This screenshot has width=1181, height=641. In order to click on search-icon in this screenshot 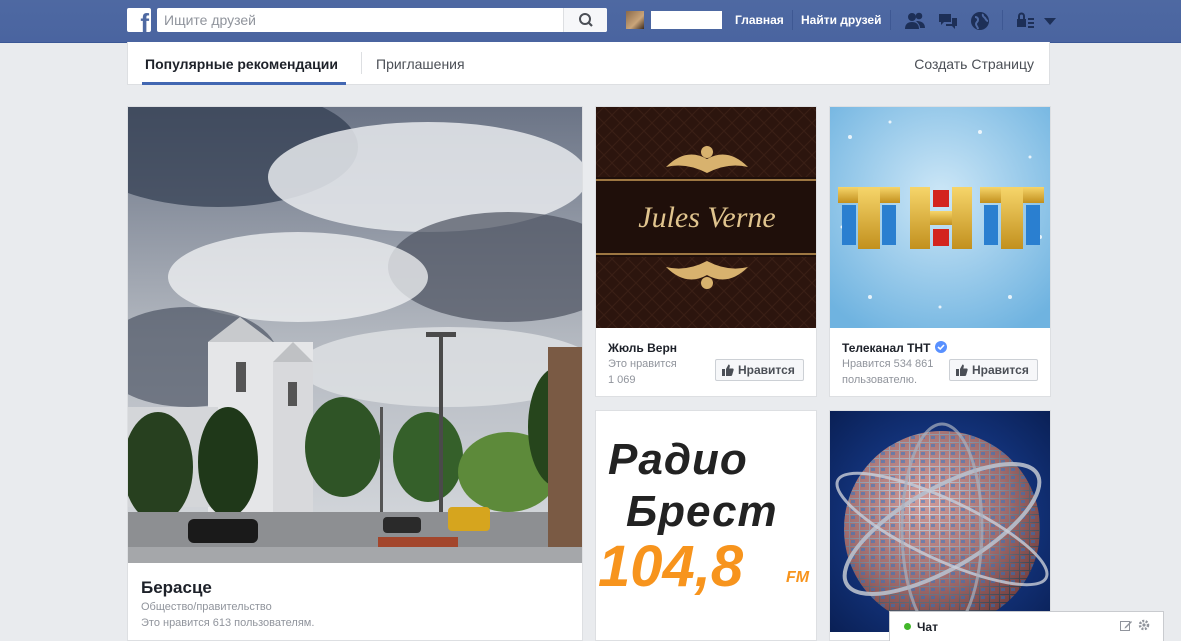, I will do `click(586, 20)`.